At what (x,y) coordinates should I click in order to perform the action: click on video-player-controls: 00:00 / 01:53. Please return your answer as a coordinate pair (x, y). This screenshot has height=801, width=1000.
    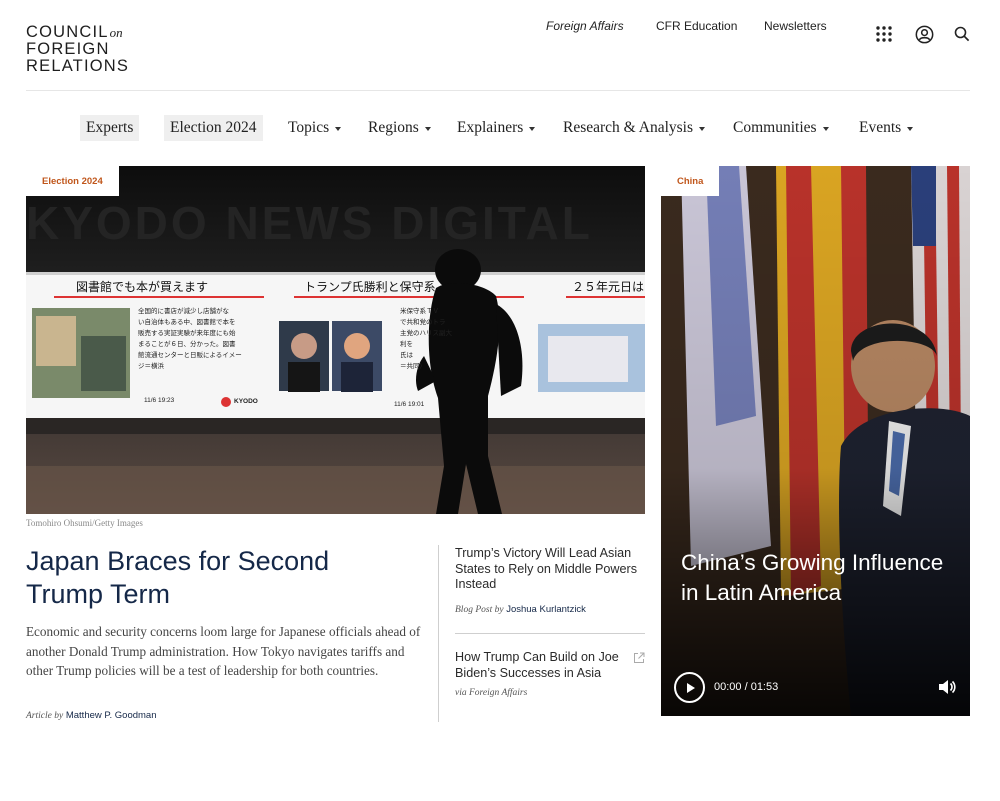
    Looking at the image, I should click on (818, 688).